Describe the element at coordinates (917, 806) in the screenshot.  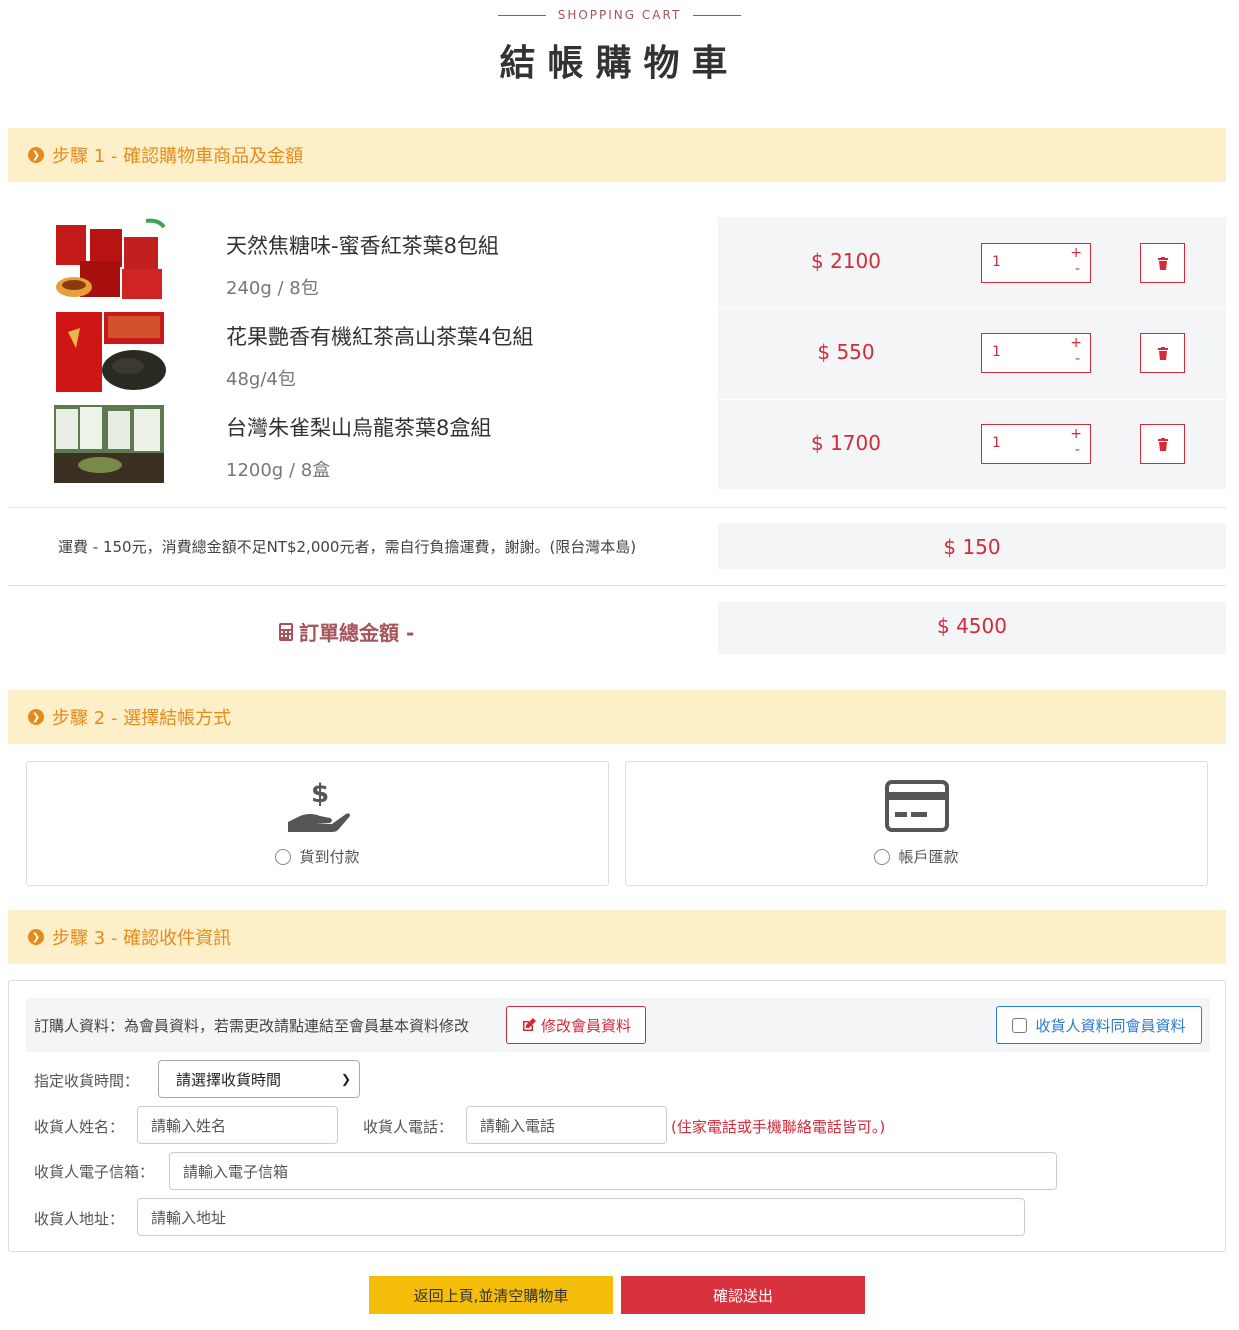
I see `credit-card-icon` at that location.